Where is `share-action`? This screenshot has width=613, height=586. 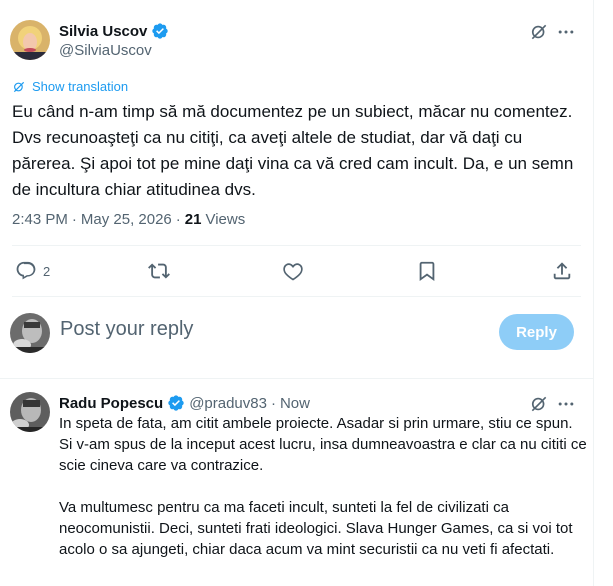
share-action is located at coordinates (562, 271).